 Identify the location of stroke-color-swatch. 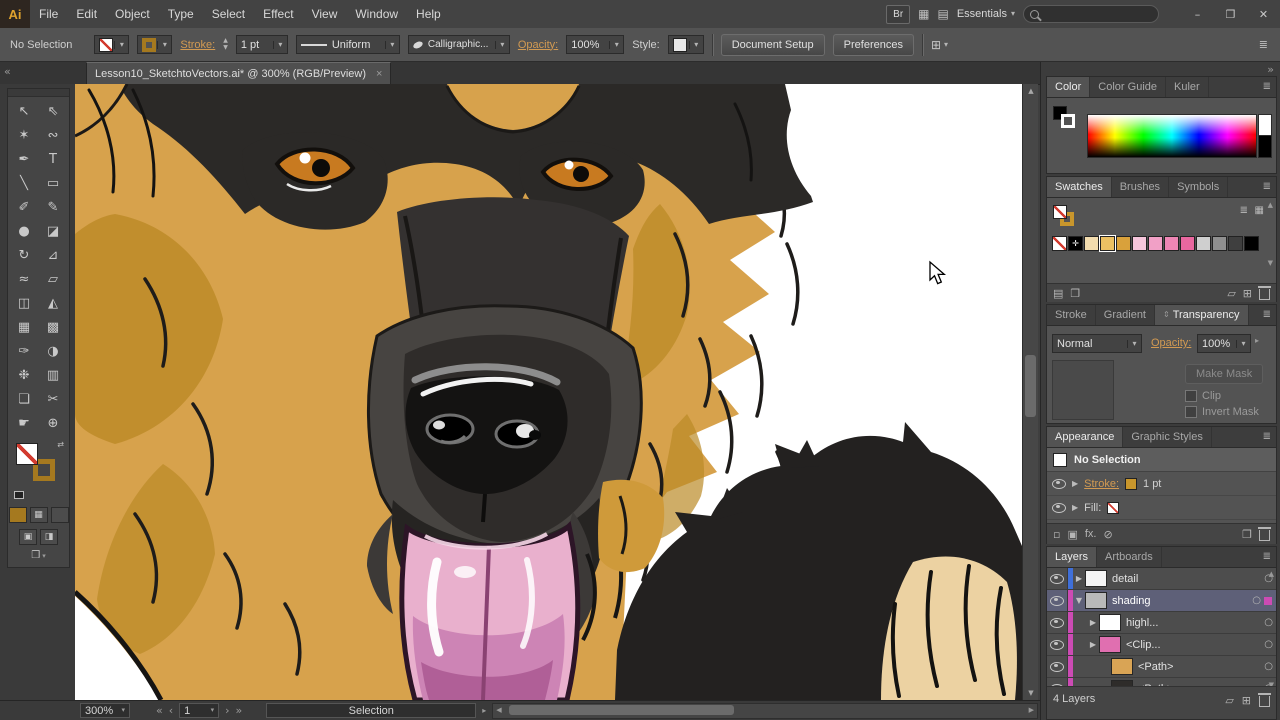
(1131, 483).